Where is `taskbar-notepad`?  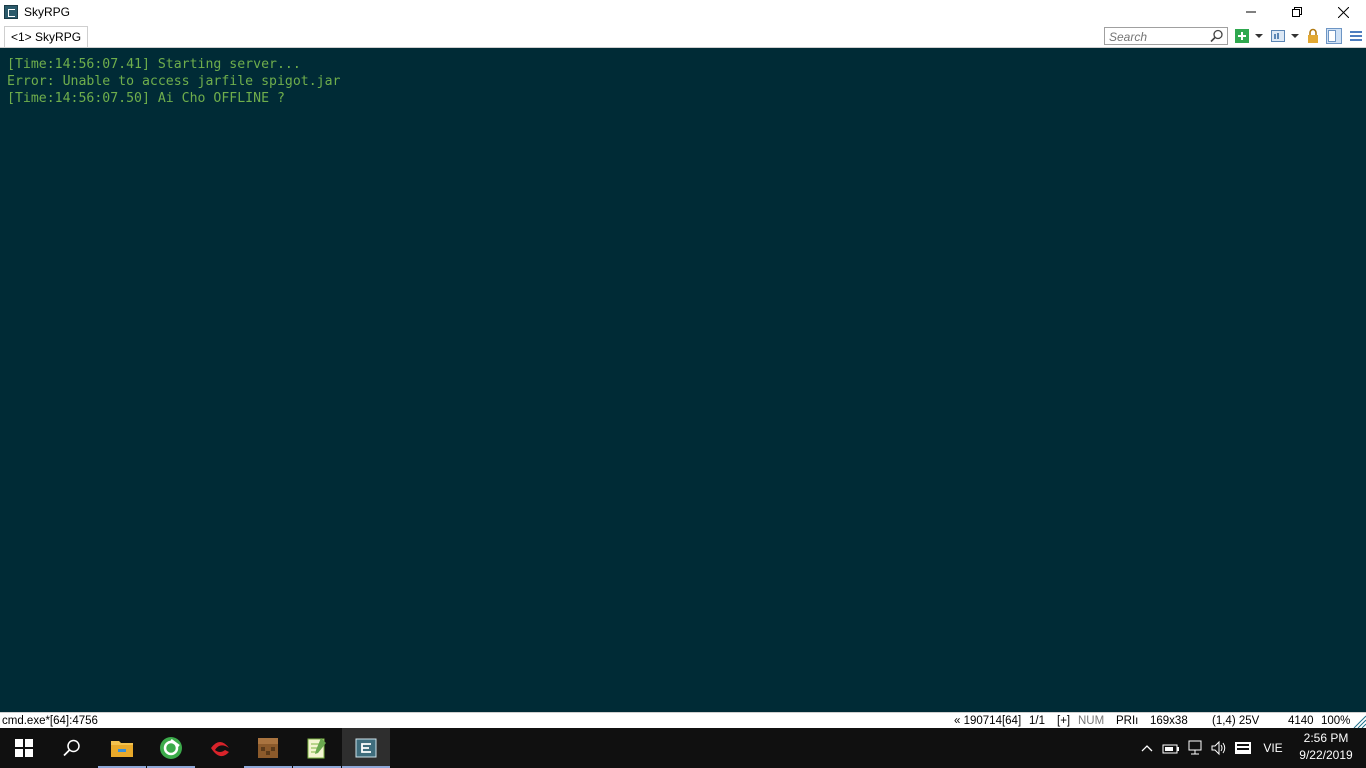
taskbar-notepad is located at coordinates (317, 748).